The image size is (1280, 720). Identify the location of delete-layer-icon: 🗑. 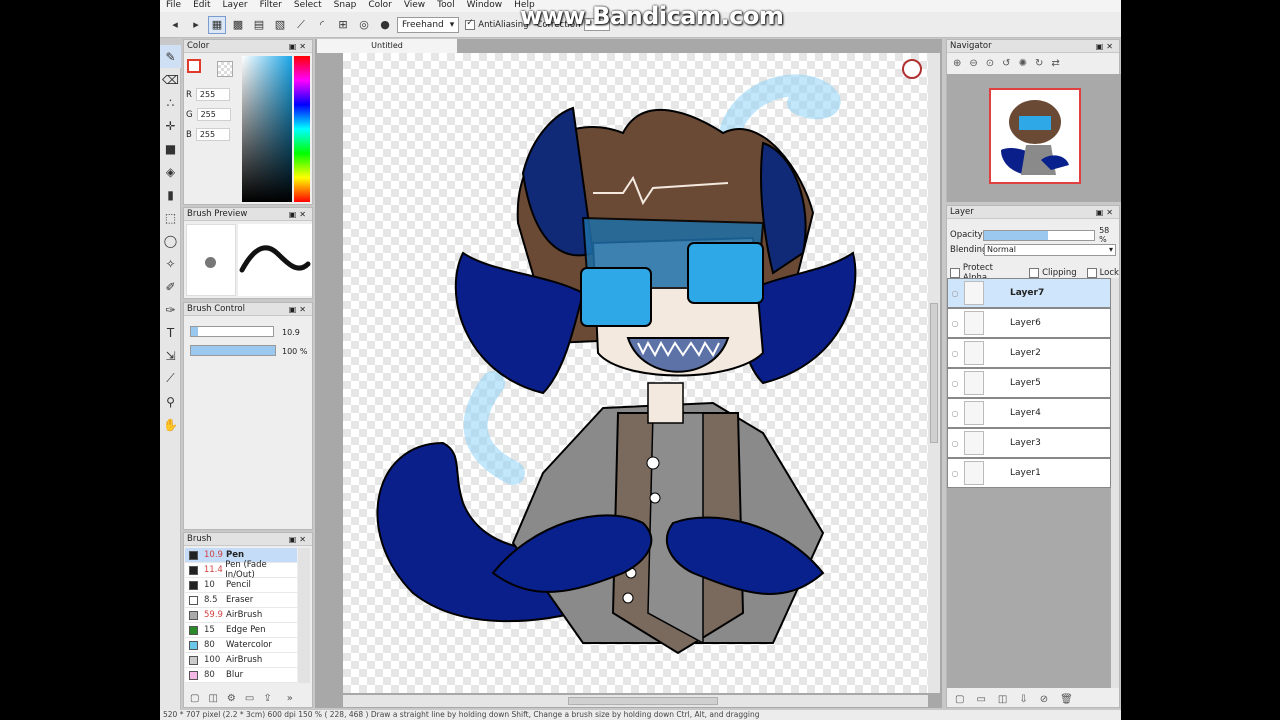
(1066, 699).